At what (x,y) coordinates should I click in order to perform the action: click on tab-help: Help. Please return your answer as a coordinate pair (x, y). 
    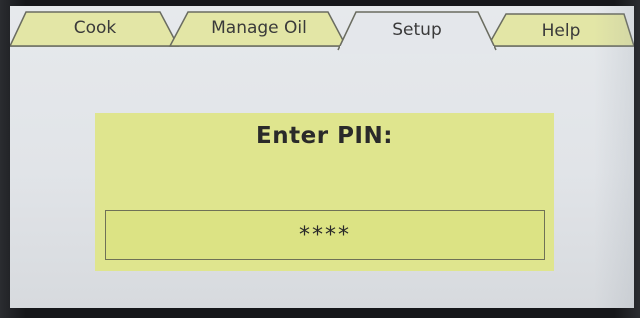
    Looking at the image, I should click on (561, 31).